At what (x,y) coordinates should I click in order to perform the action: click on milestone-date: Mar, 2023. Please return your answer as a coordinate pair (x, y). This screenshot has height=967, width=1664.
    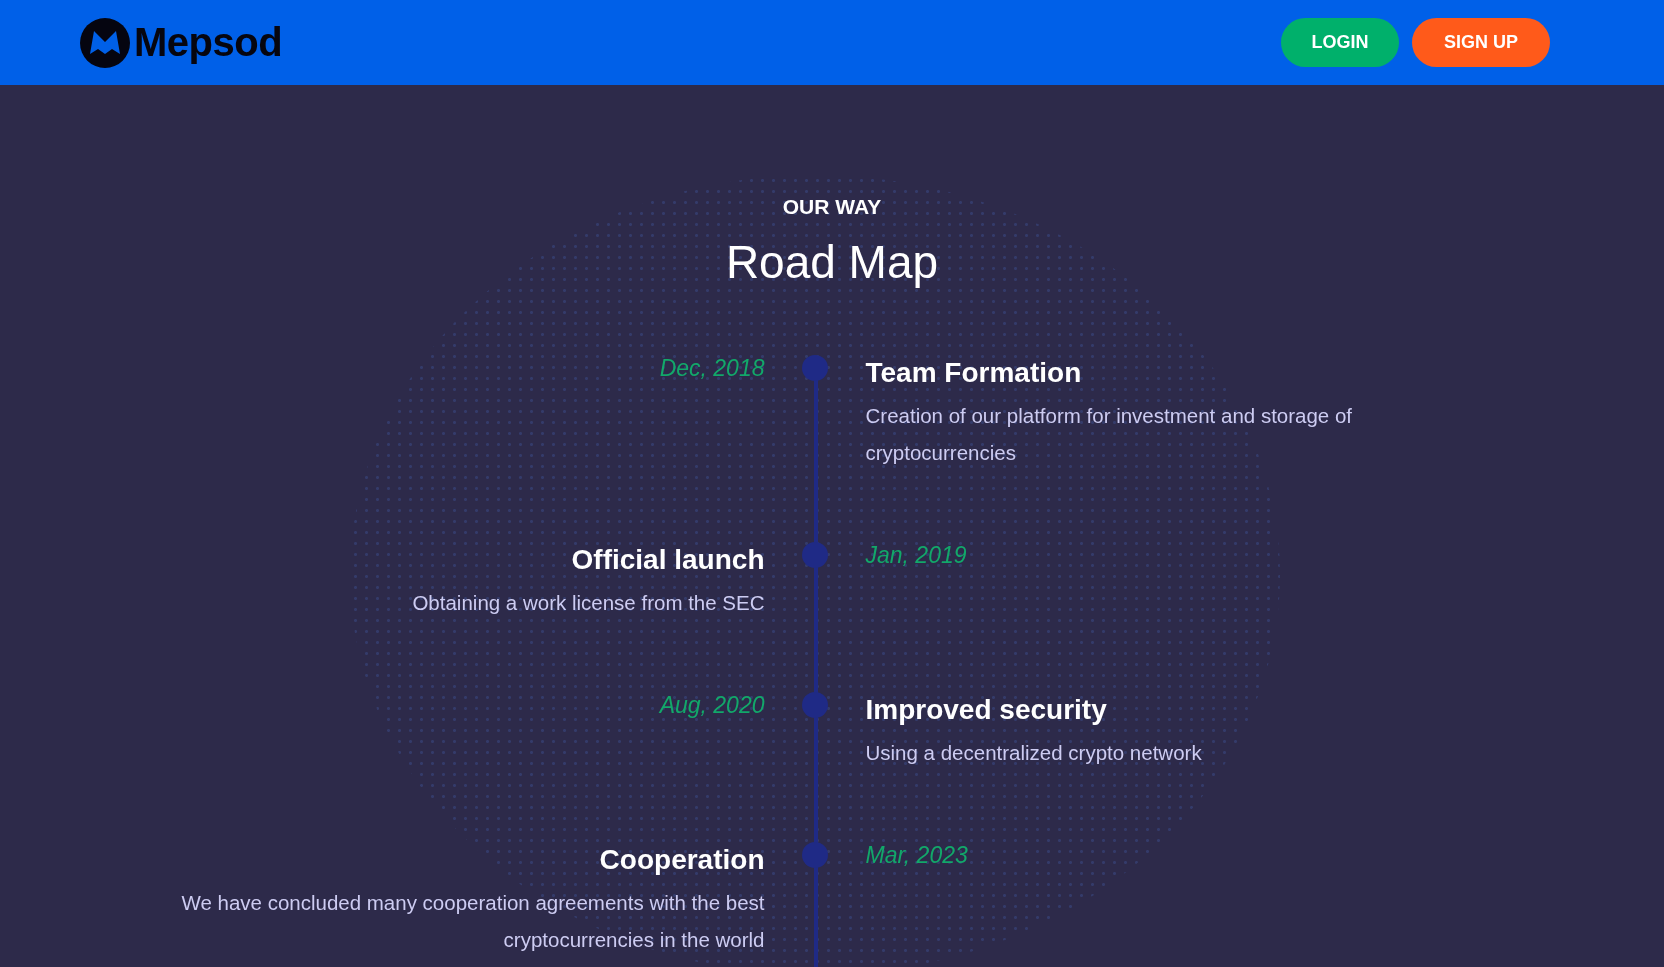
    Looking at the image, I should click on (916, 855).